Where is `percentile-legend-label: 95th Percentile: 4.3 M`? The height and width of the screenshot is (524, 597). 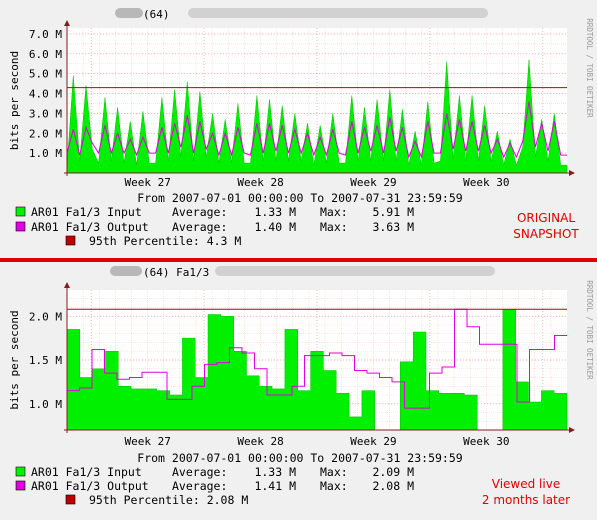
percentile-legend-label: 95th Percentile: 4.3 M is located at coordinates (165, 241).